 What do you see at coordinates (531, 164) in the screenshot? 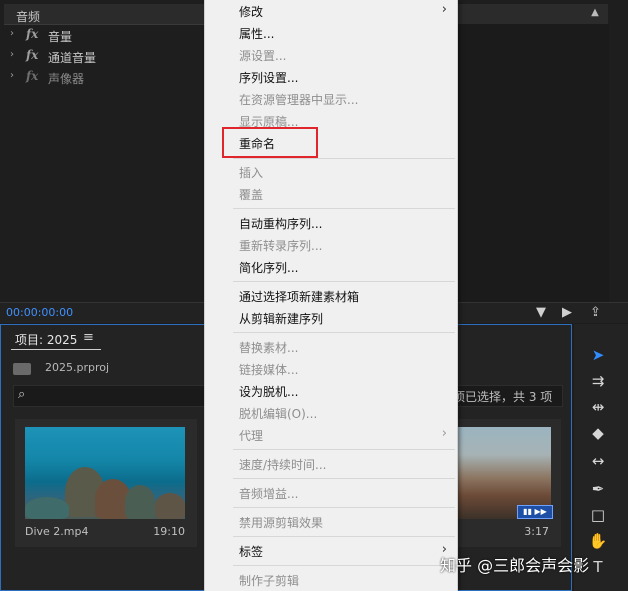
I see `keyframe-area` at bounding box center [531, 164].